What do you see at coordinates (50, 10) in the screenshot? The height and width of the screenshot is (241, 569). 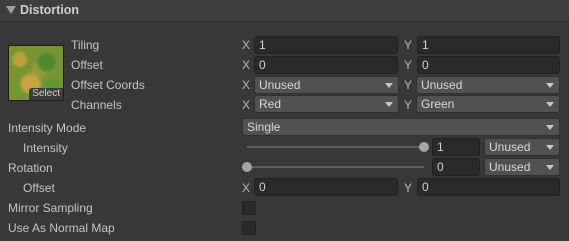 I see `section-title: Distortion` at bounding box center [50, 10].